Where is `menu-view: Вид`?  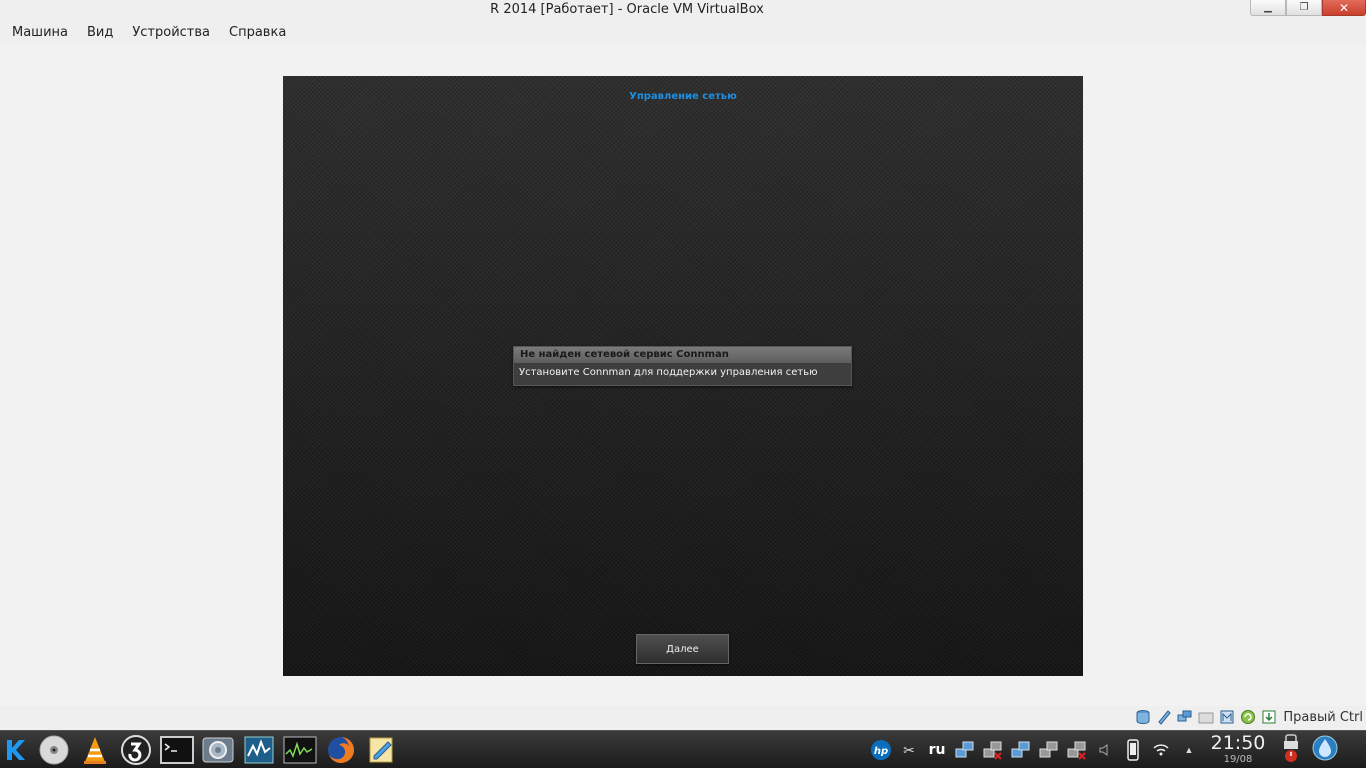
menu-view: Вид is located at coordinates (100, 32).